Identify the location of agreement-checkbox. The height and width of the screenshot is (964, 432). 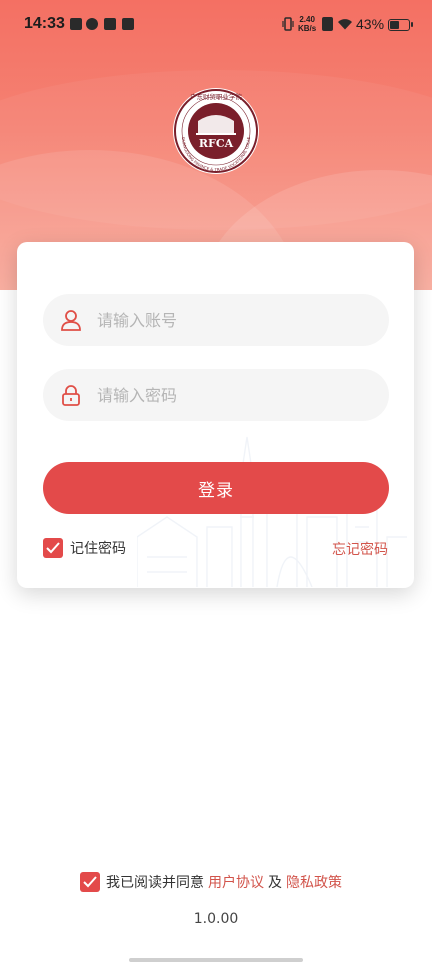
(90, 882).